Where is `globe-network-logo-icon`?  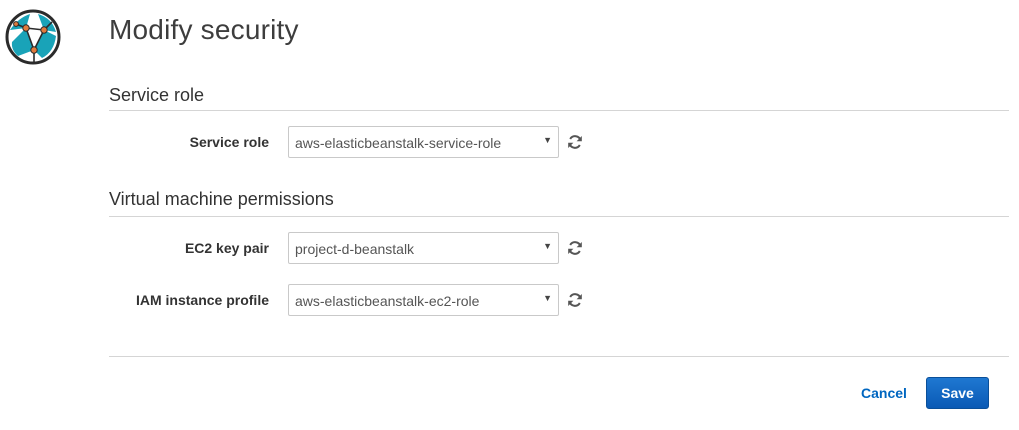
globe-network-logo-icon is located at coordinates (33, 37).